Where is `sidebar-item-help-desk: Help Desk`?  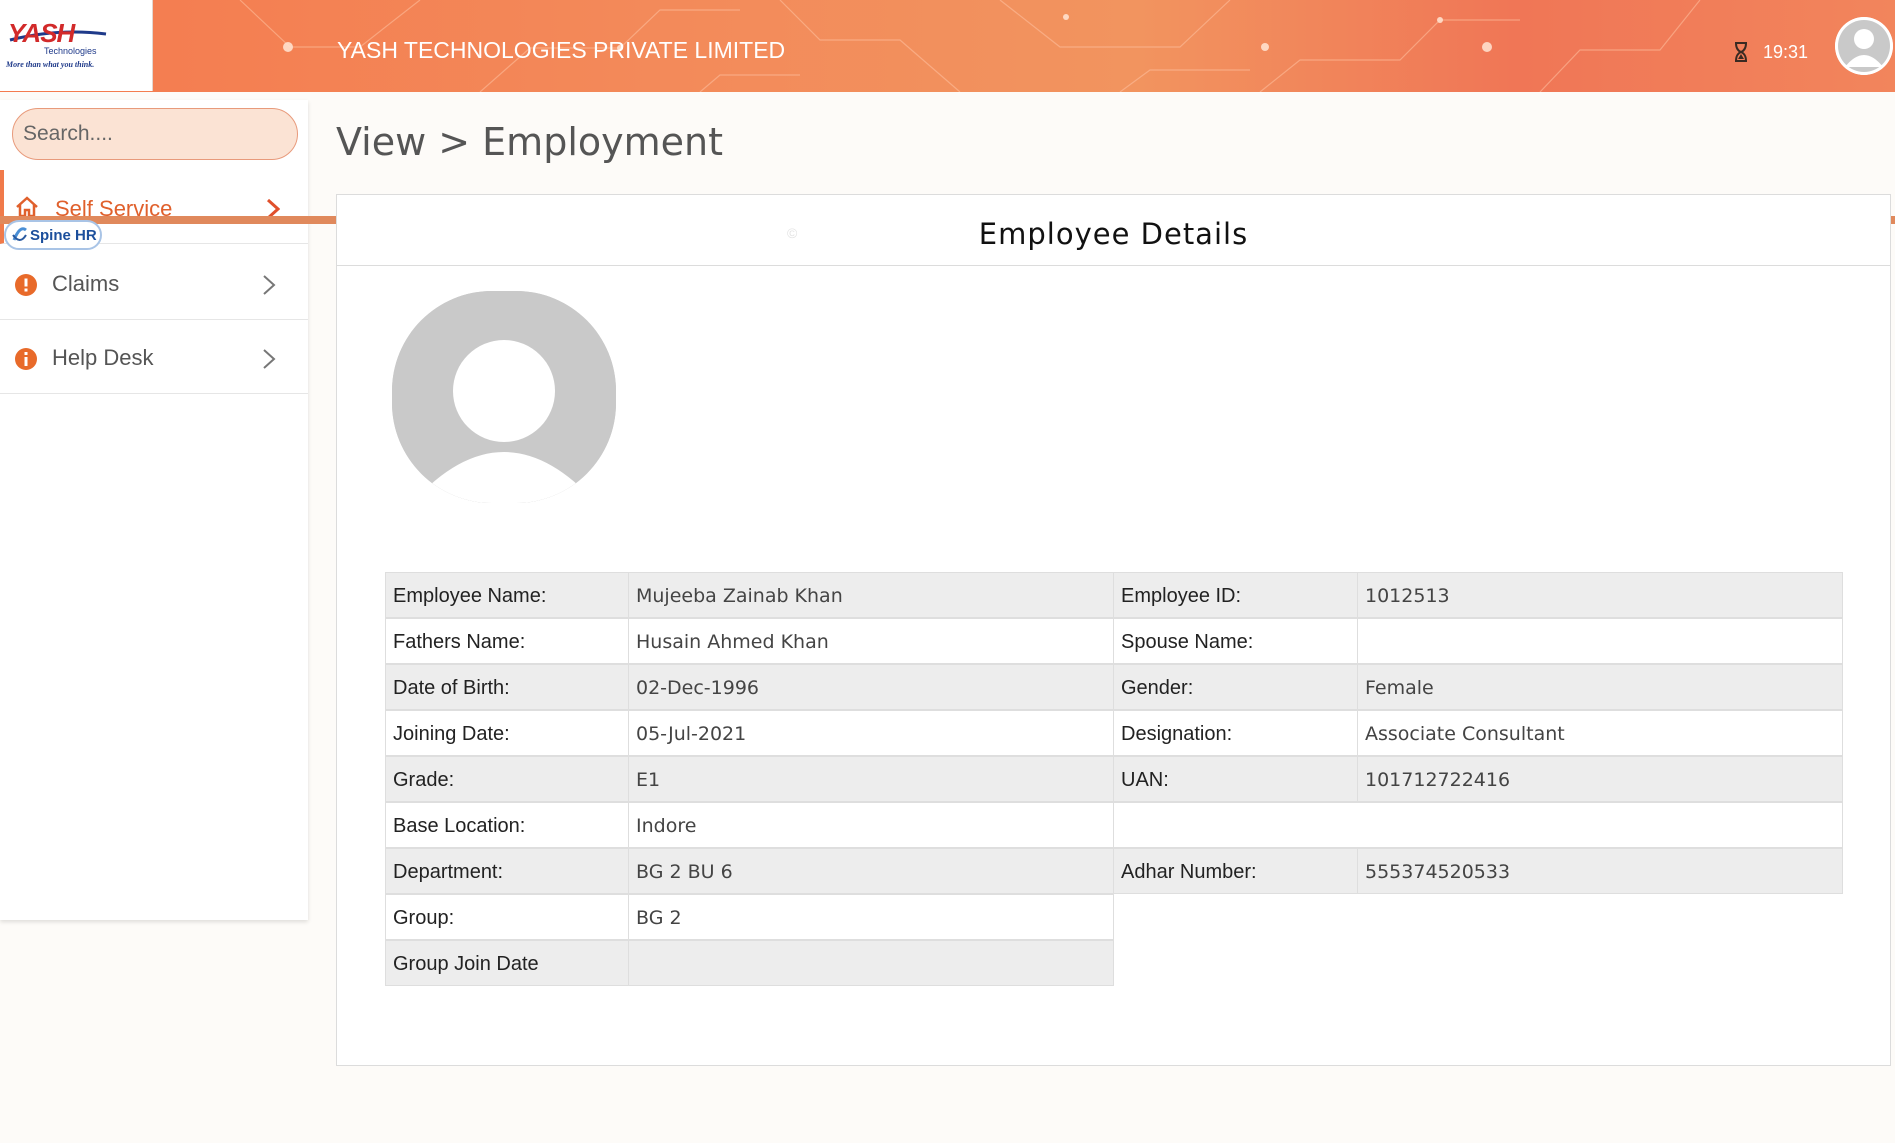 sidebar-item-help-desk: Help Desk is located at coordinates (154, 357).